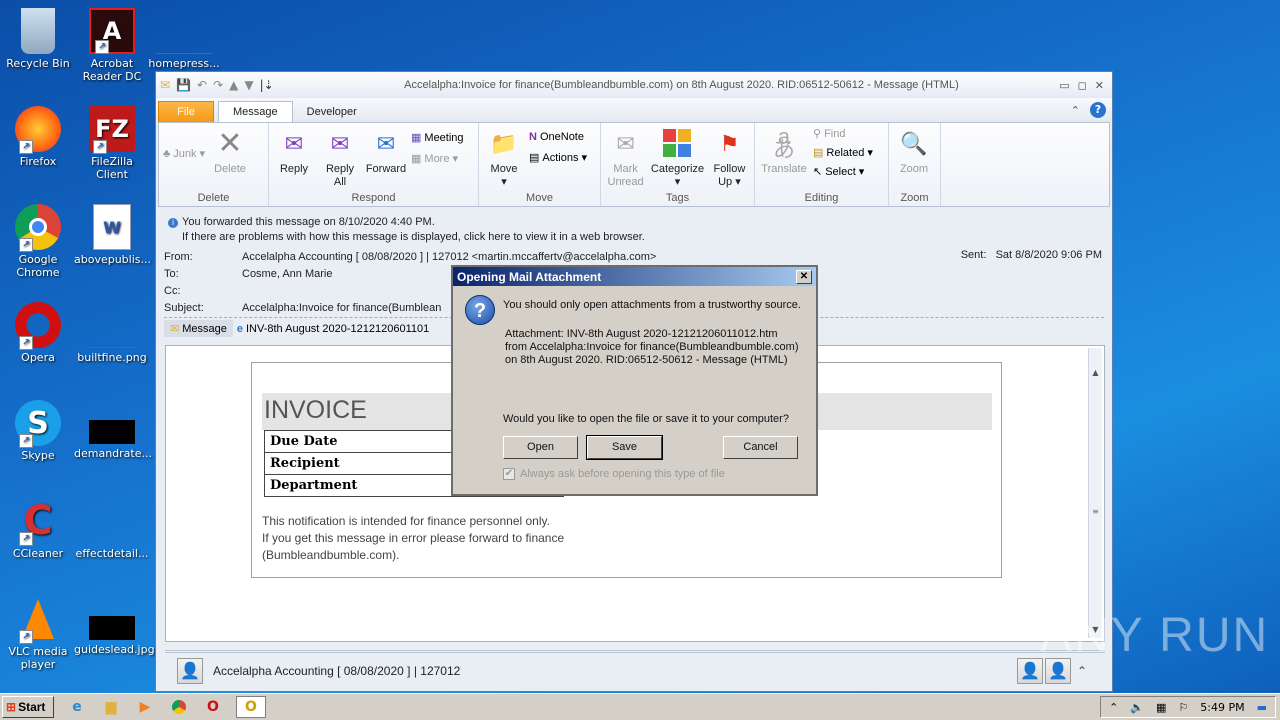 This screenshot has height=720, width=1280. What do you see at coordinates (1082, 85) in the screenshot?
I see `restore-button: ◻` at bounding box center [1082, 85].